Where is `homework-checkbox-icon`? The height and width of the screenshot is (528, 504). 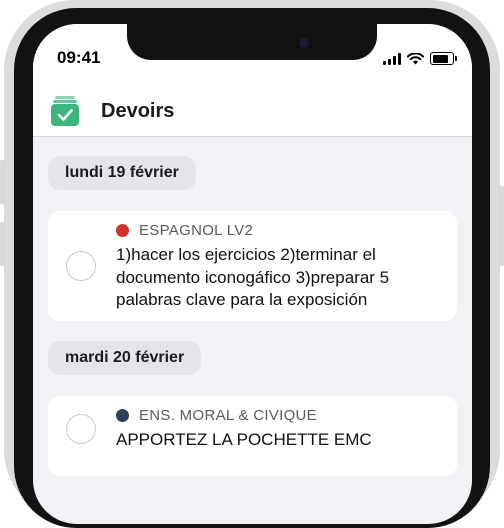
homework-checkbox-icon is located at coordinates (65, 111).